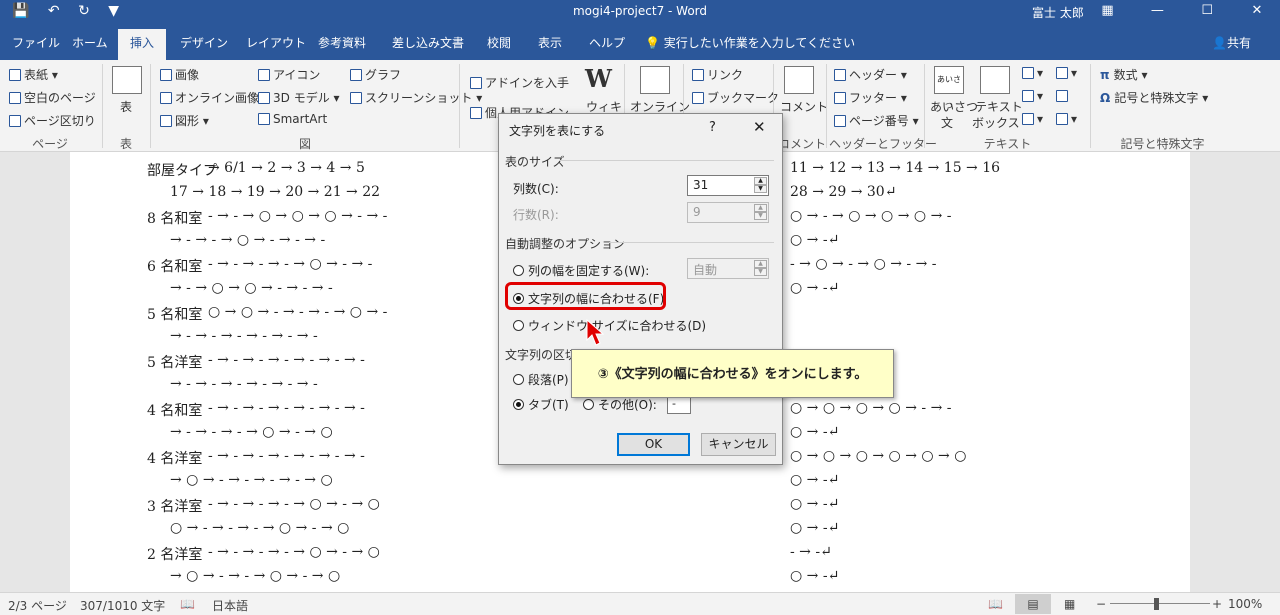  I want to click on zoom-in-icon: +, so click(1217, 604).